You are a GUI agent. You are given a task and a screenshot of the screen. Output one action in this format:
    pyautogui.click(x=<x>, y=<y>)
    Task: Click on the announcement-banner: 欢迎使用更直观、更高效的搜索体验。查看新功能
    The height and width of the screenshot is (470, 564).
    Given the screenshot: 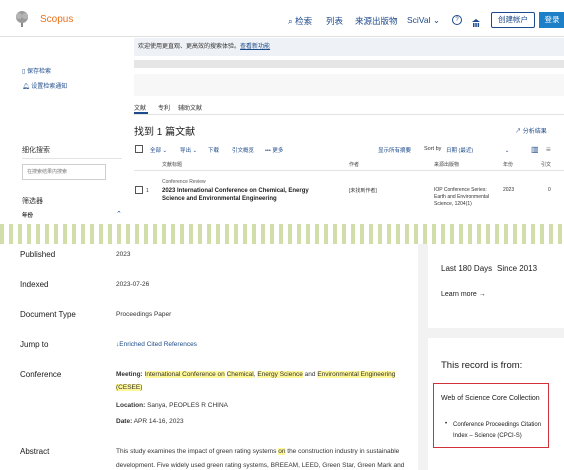 What is the action you would take?
    pyautogui.click(x=349, y=47)
    